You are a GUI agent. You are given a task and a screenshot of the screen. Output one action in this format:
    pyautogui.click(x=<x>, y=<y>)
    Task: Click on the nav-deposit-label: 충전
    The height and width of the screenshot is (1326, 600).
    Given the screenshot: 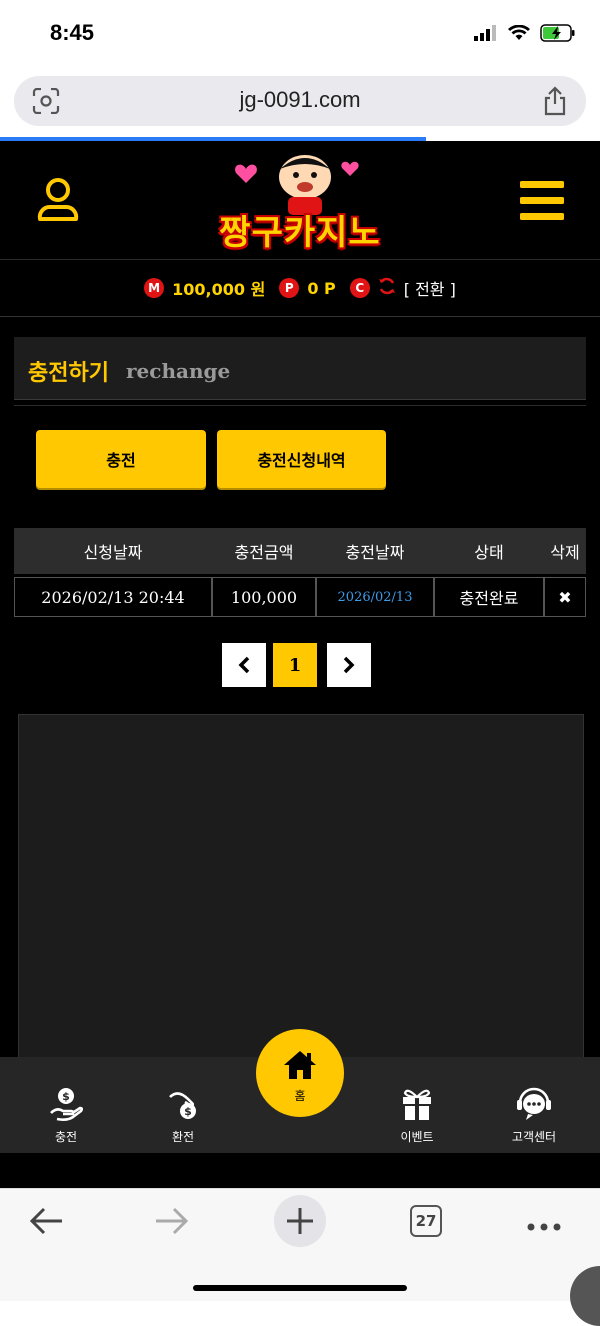 What is the action you would take?
    pyautogui.click(x=66, y=1137)
    